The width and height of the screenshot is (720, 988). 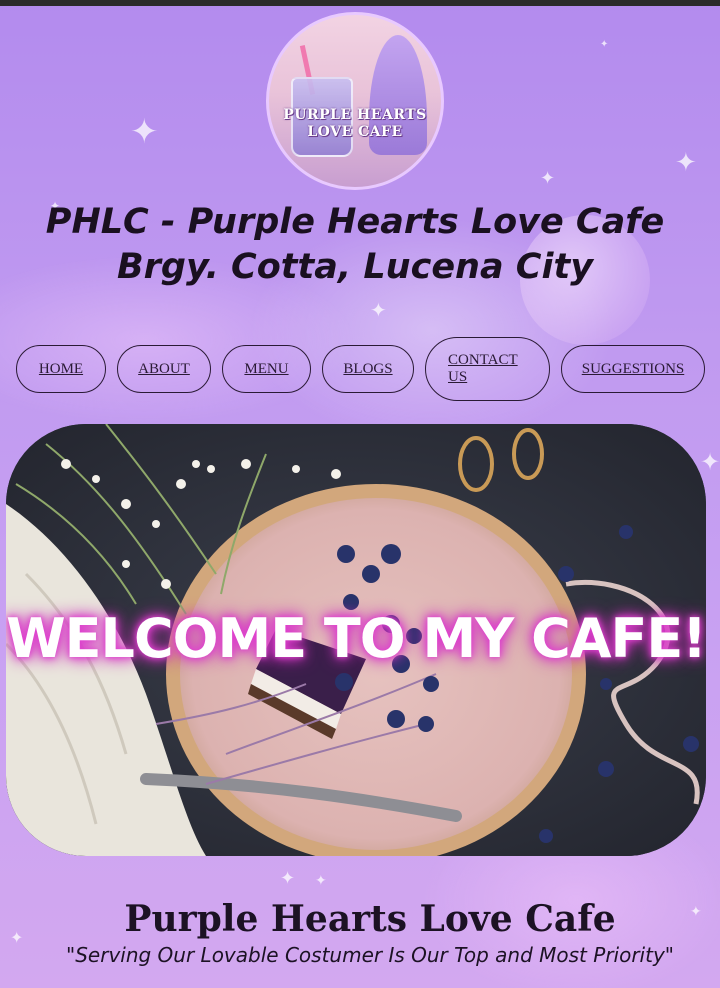 I want to click on site-title-line1: PHLC - Purple Hearts Love Cafe, so click(x=355, y=222).